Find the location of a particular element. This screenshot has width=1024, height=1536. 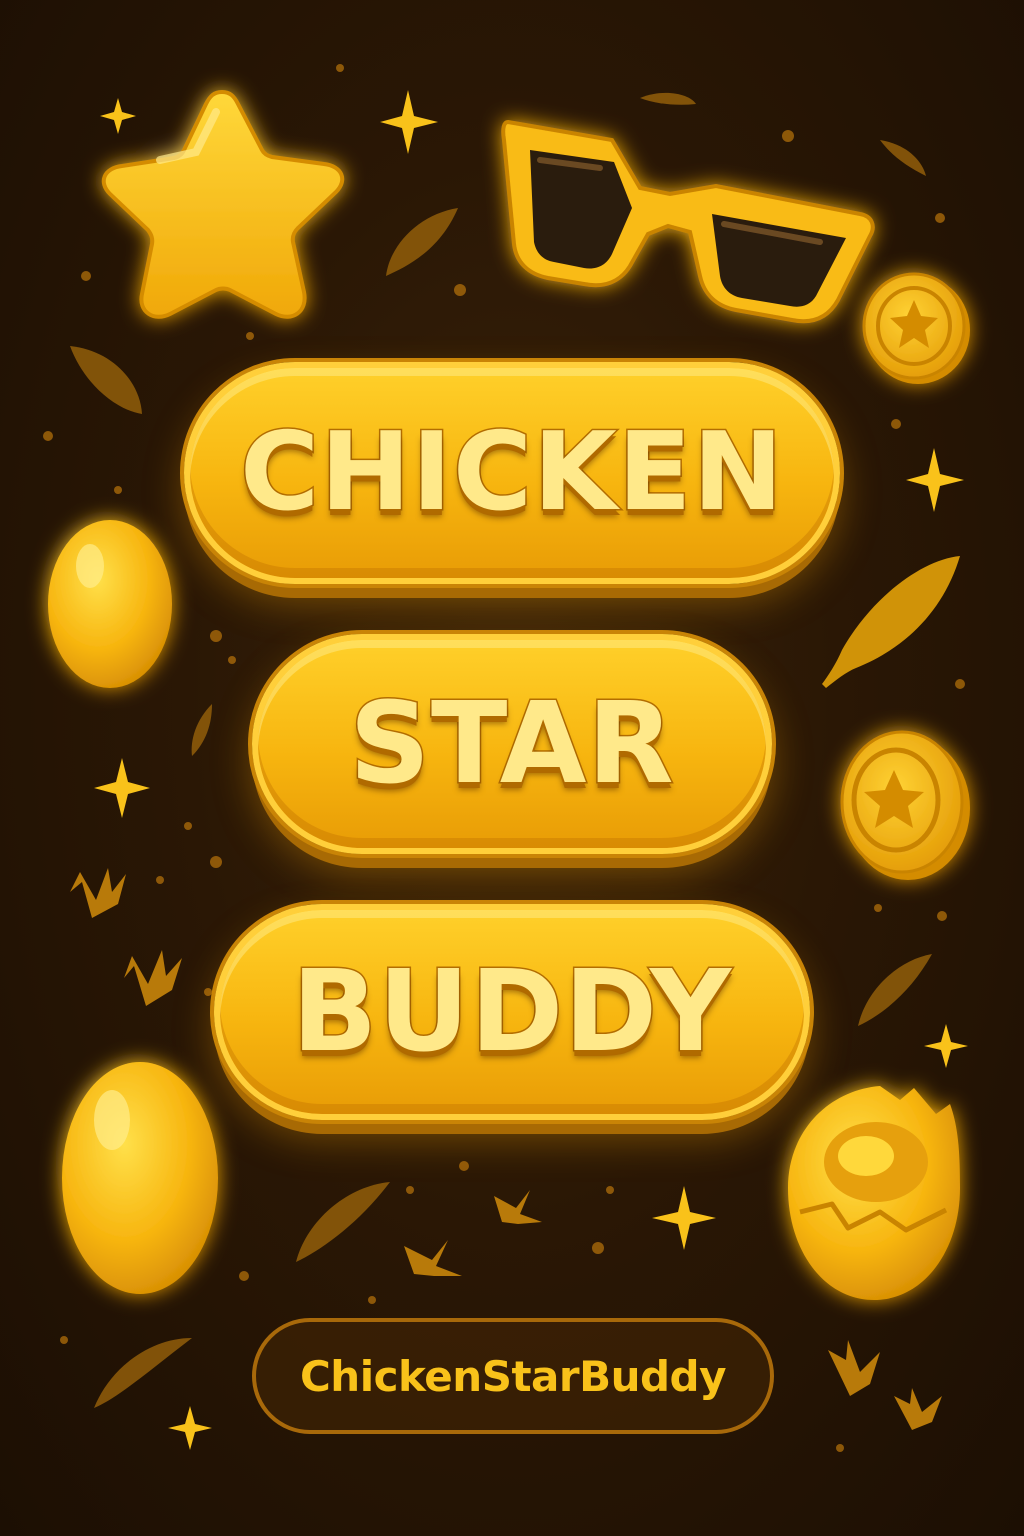

title-button-label: STAR is located at coordinates (511, 744).